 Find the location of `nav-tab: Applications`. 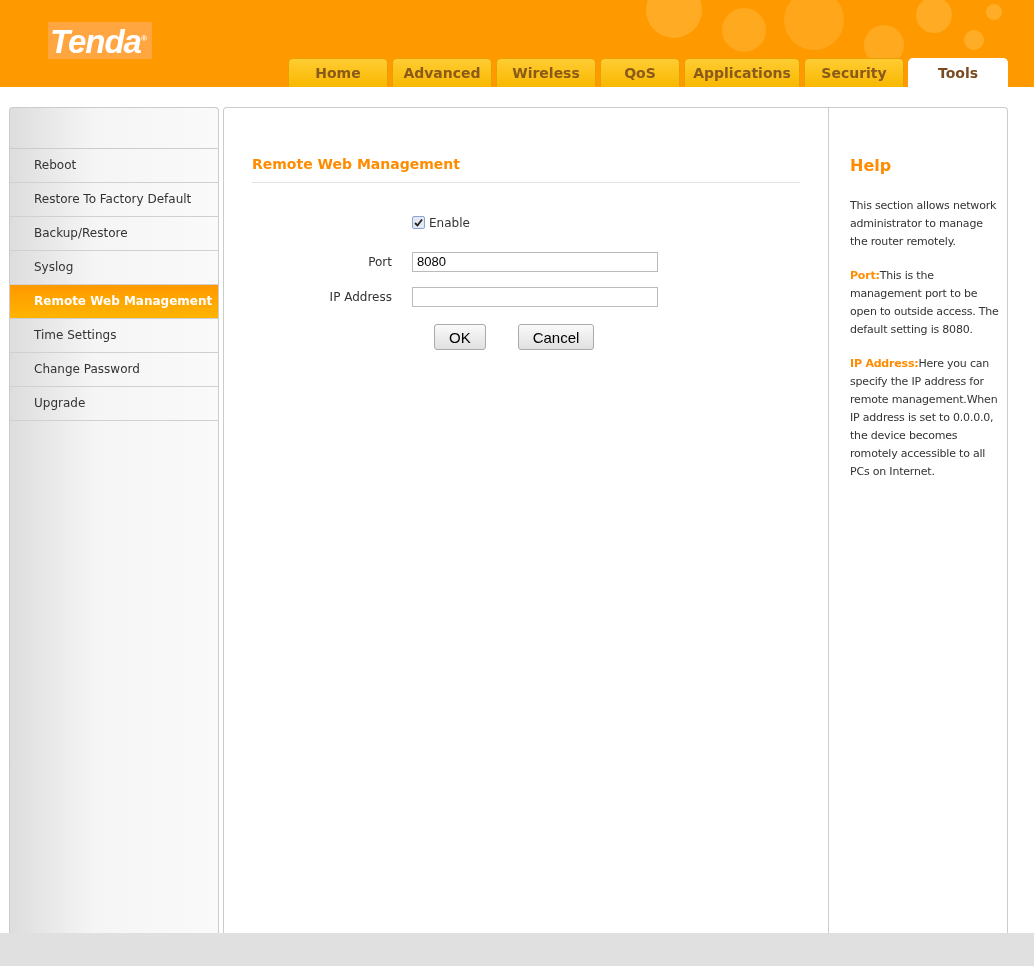

nav-tab: Applications is located at coordinates (742, 72).